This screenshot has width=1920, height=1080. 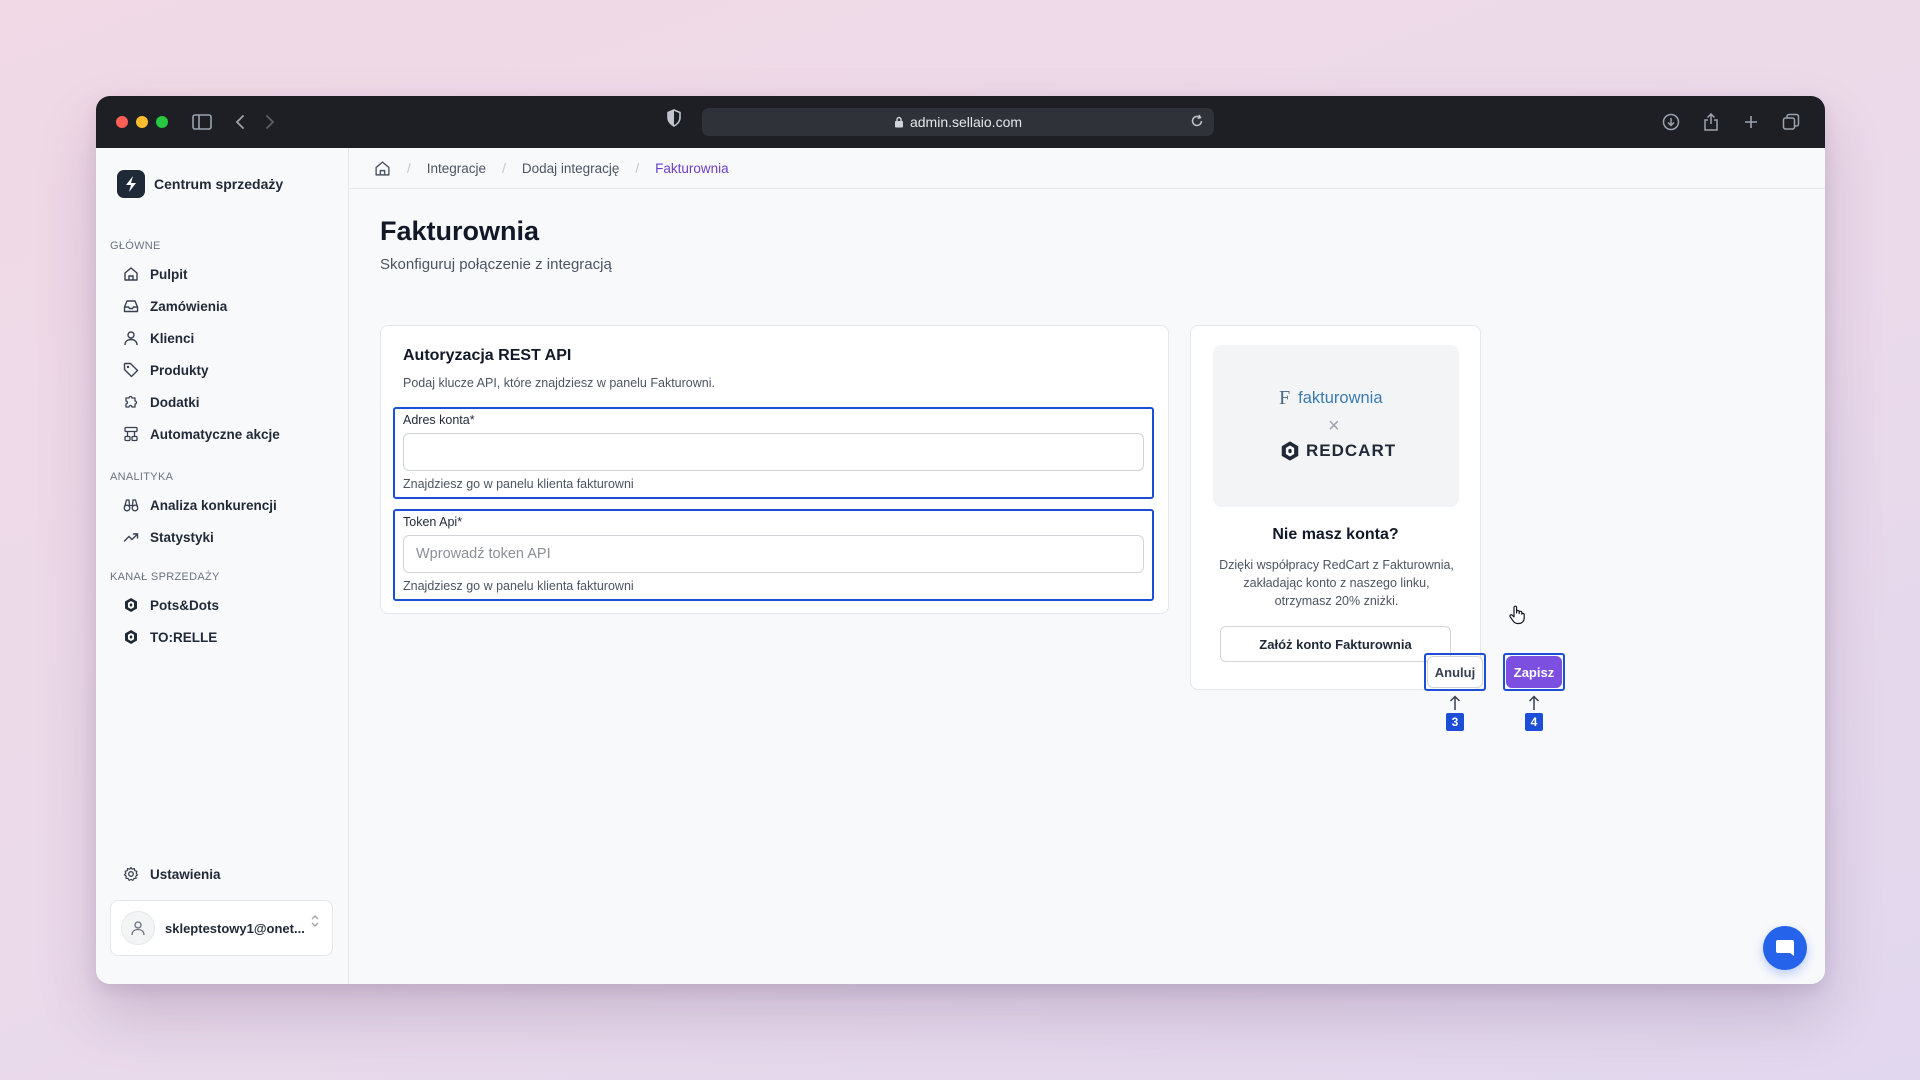 I want to click on url-text: admin.sellaio.com, so click(x=966, y=122).